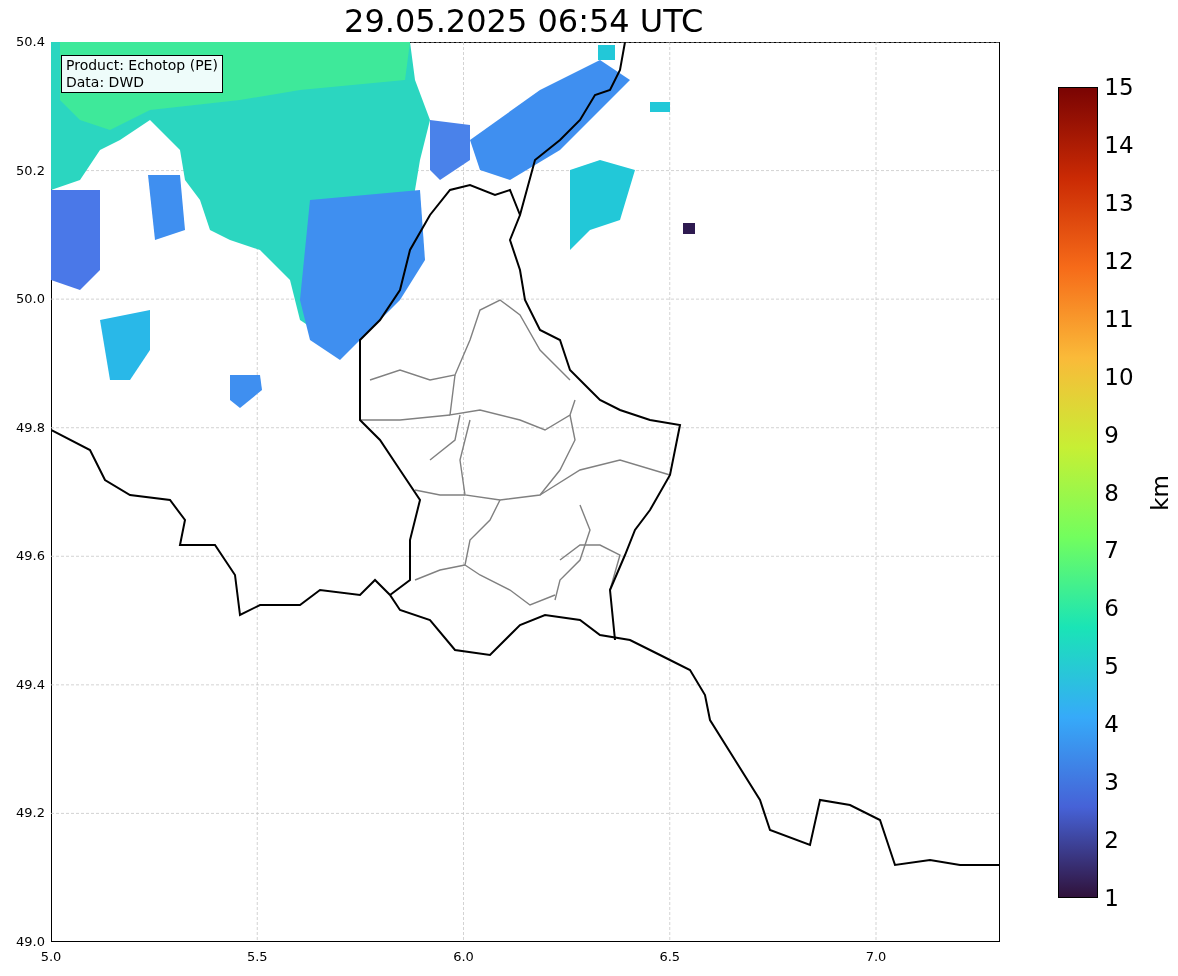  What do you see at coordinates (670, 957) in the screenshot?
I see `x-tick-label: 6.5` at bounding box center [670, 957].